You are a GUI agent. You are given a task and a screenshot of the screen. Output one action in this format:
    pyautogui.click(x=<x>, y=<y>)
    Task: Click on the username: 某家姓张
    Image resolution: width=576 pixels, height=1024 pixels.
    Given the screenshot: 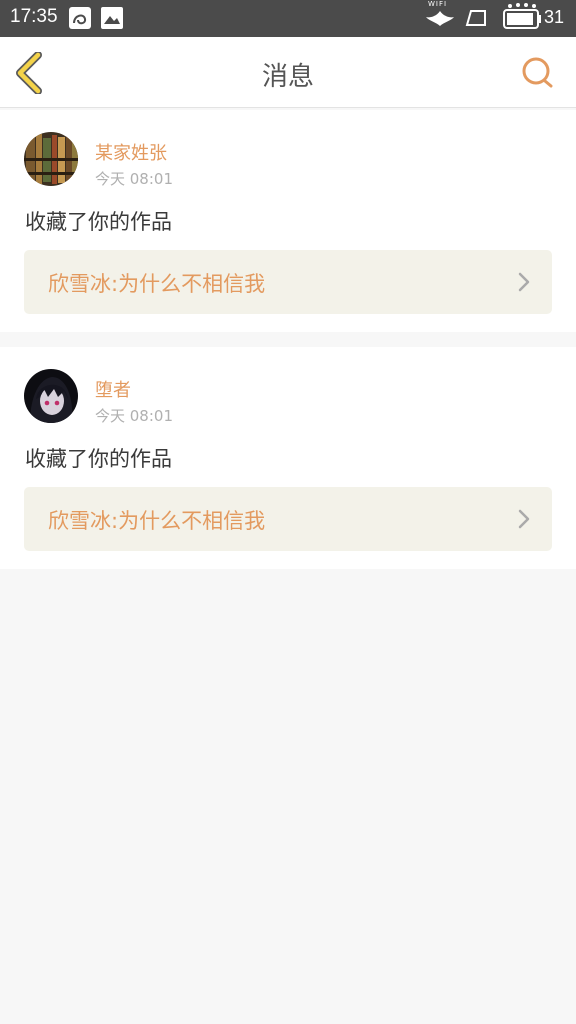 What is the action you would take?
    pyautogui.click(x=131, y=152)
    